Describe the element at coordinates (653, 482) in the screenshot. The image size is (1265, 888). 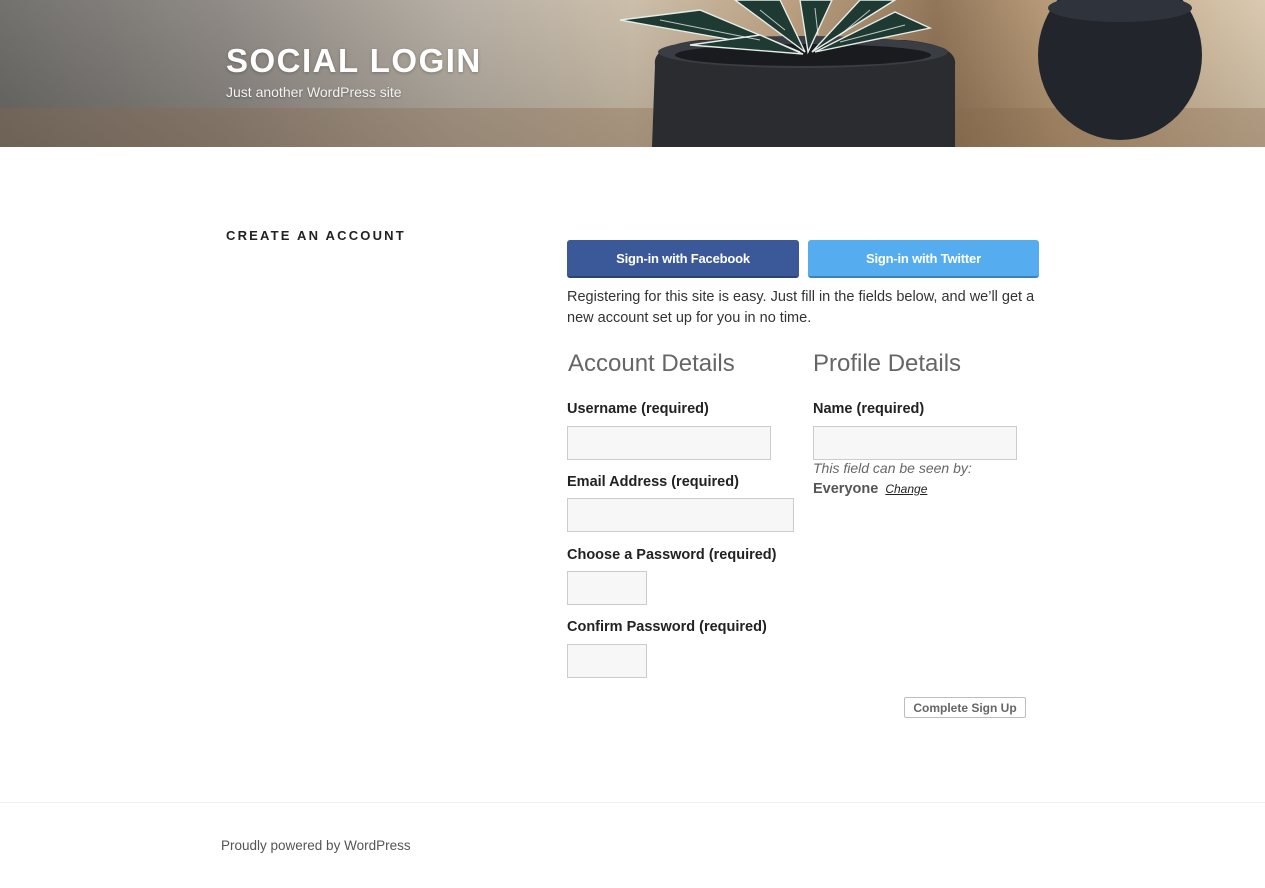
I see `email-label: Email Address (required)` at that location.